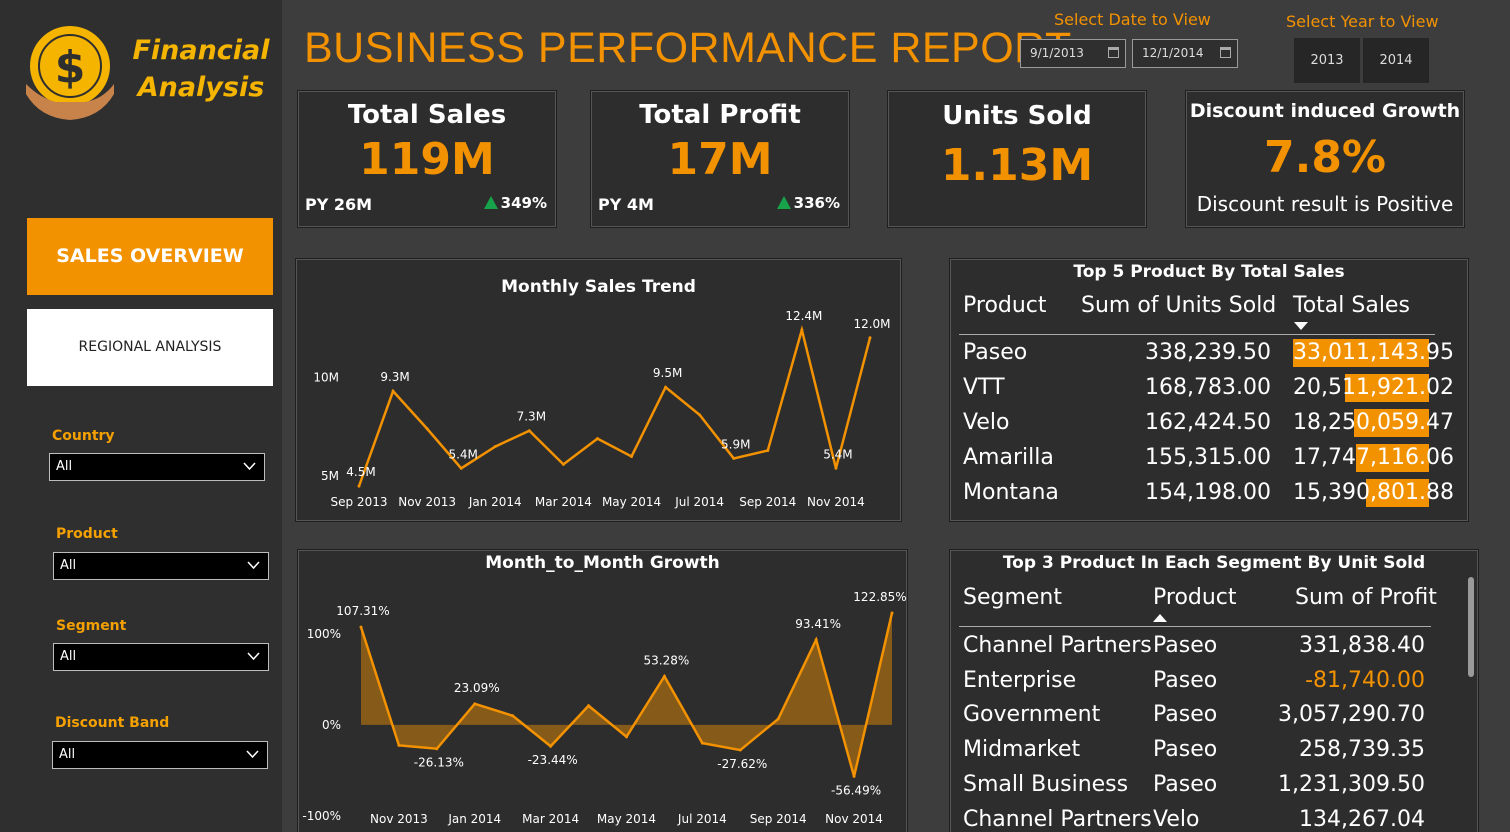 This screenshot has height=832, width=1510. I want to click on data-label: 122.85%, so click(879, 597).